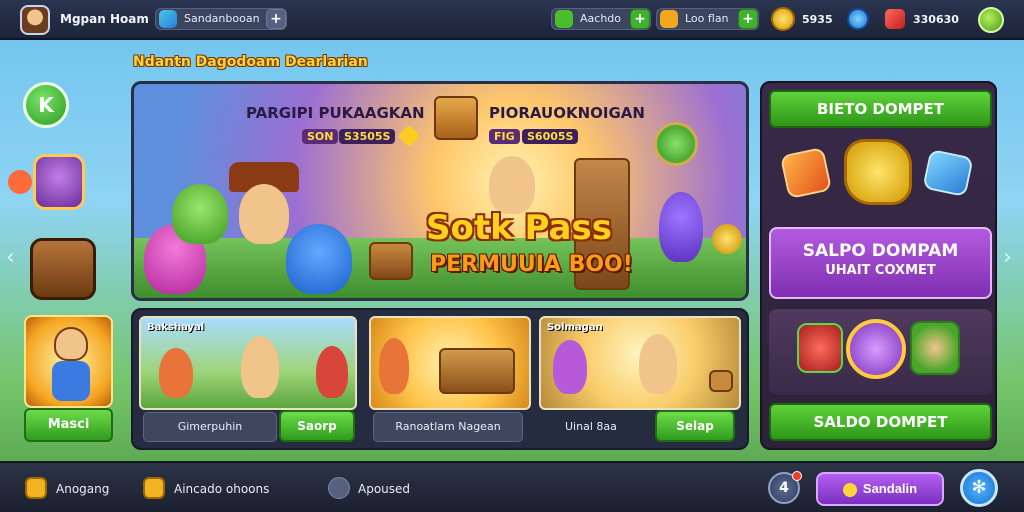 This screenshot has height=512, width=1024. What do you see at coordinates (320, 136) in the screenshot?
I see `hero-sub-left-tag: SON` at bounding box center [320, 136].